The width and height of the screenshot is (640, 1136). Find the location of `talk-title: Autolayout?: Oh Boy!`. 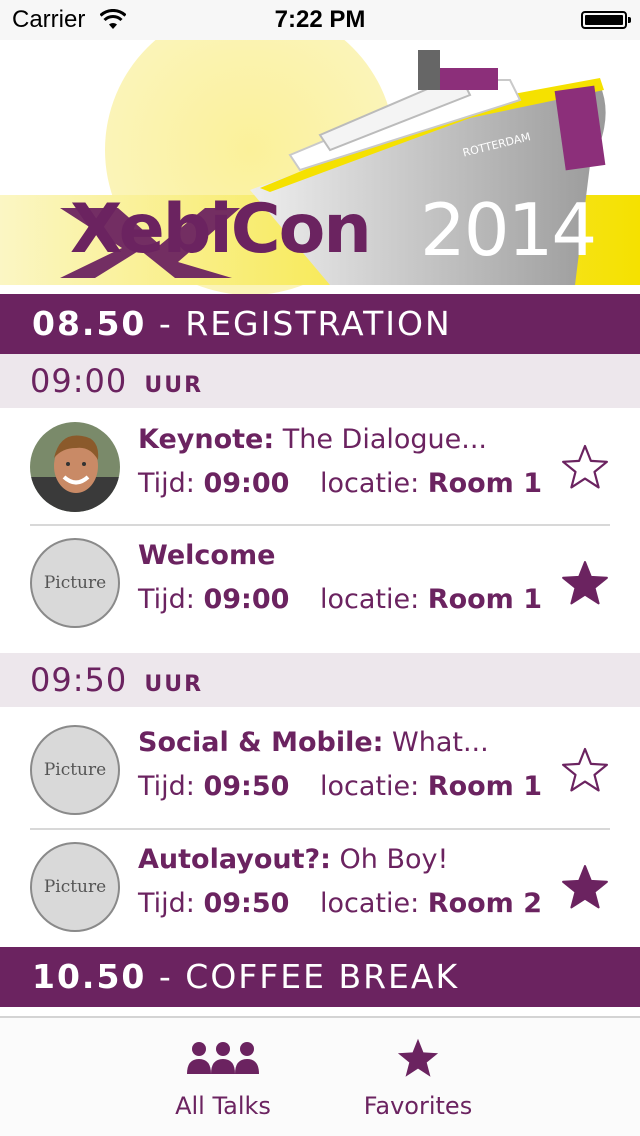

talk-title: Autolayout?: Oh Boy! is located at coordinates (293, 859).